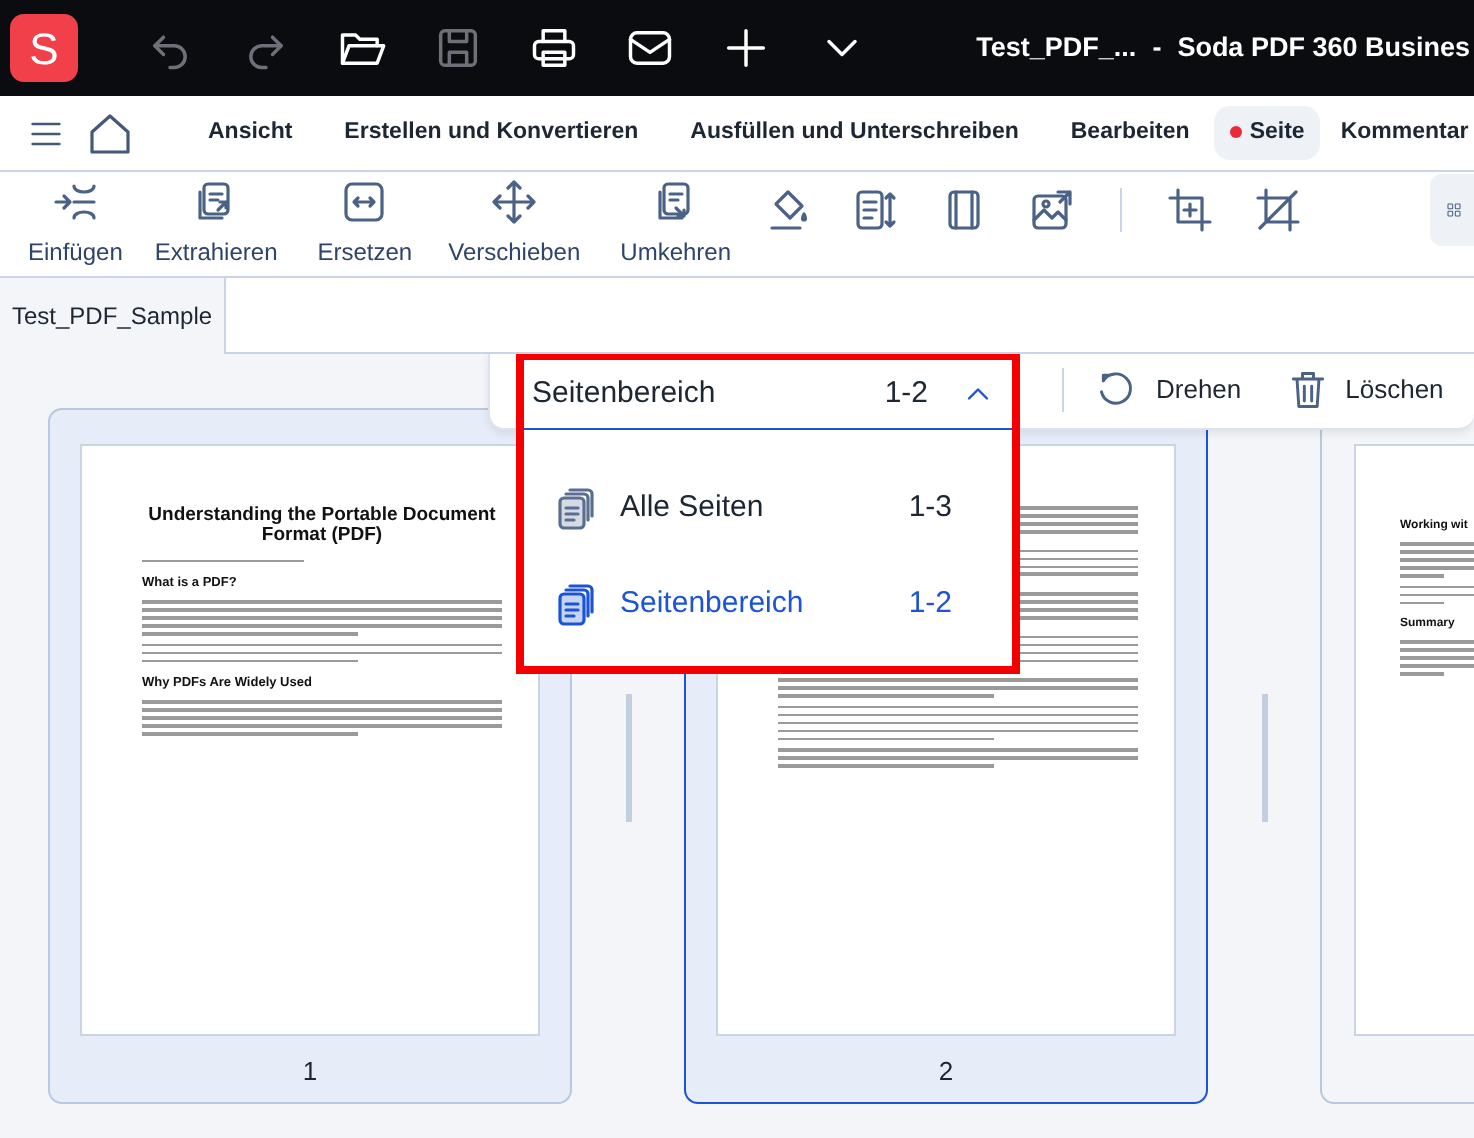  I want to click on menu-tab: Kommentar, so click(1399, 133).